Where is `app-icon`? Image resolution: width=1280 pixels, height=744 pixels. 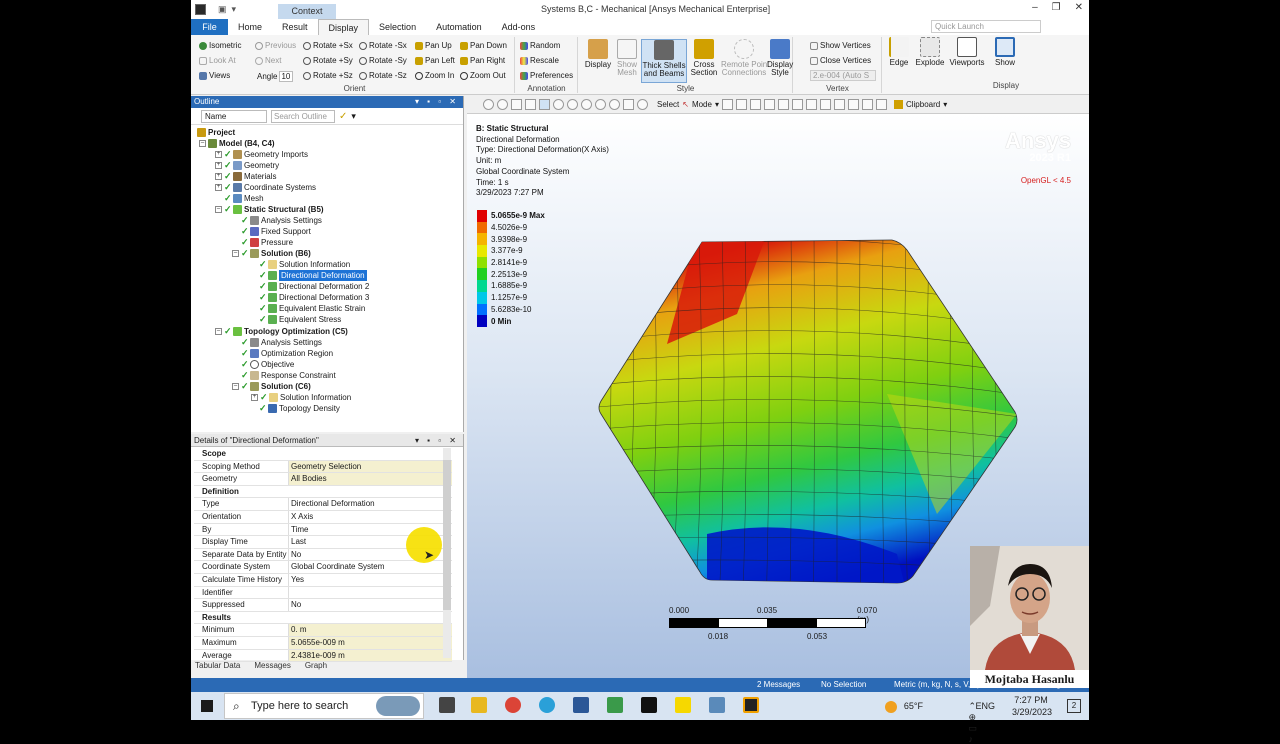 app-icon is located at coordinates (717, 705).